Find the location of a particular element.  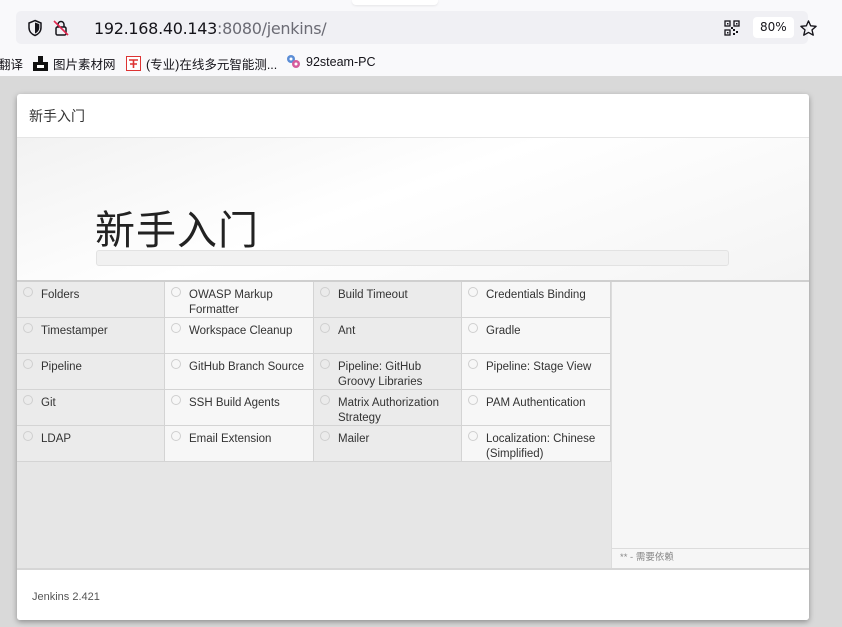

plugin-name: GitHub Branch Source is located at coordinates (247, 367).